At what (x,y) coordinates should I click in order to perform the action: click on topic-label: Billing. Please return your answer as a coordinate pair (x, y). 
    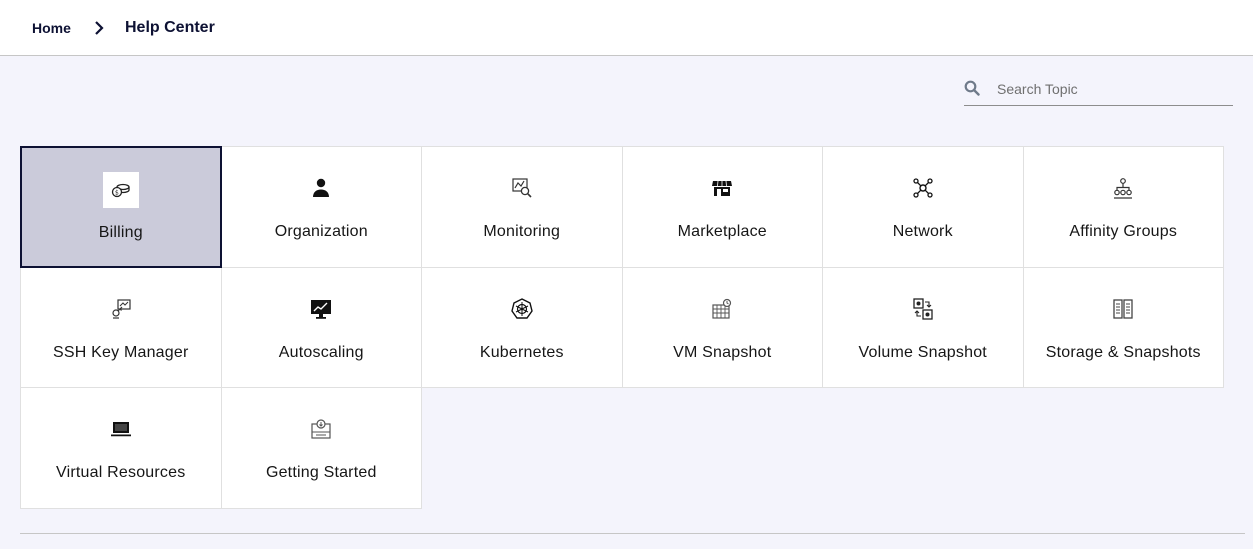
    Looking at the image, I should click on (120, 232).